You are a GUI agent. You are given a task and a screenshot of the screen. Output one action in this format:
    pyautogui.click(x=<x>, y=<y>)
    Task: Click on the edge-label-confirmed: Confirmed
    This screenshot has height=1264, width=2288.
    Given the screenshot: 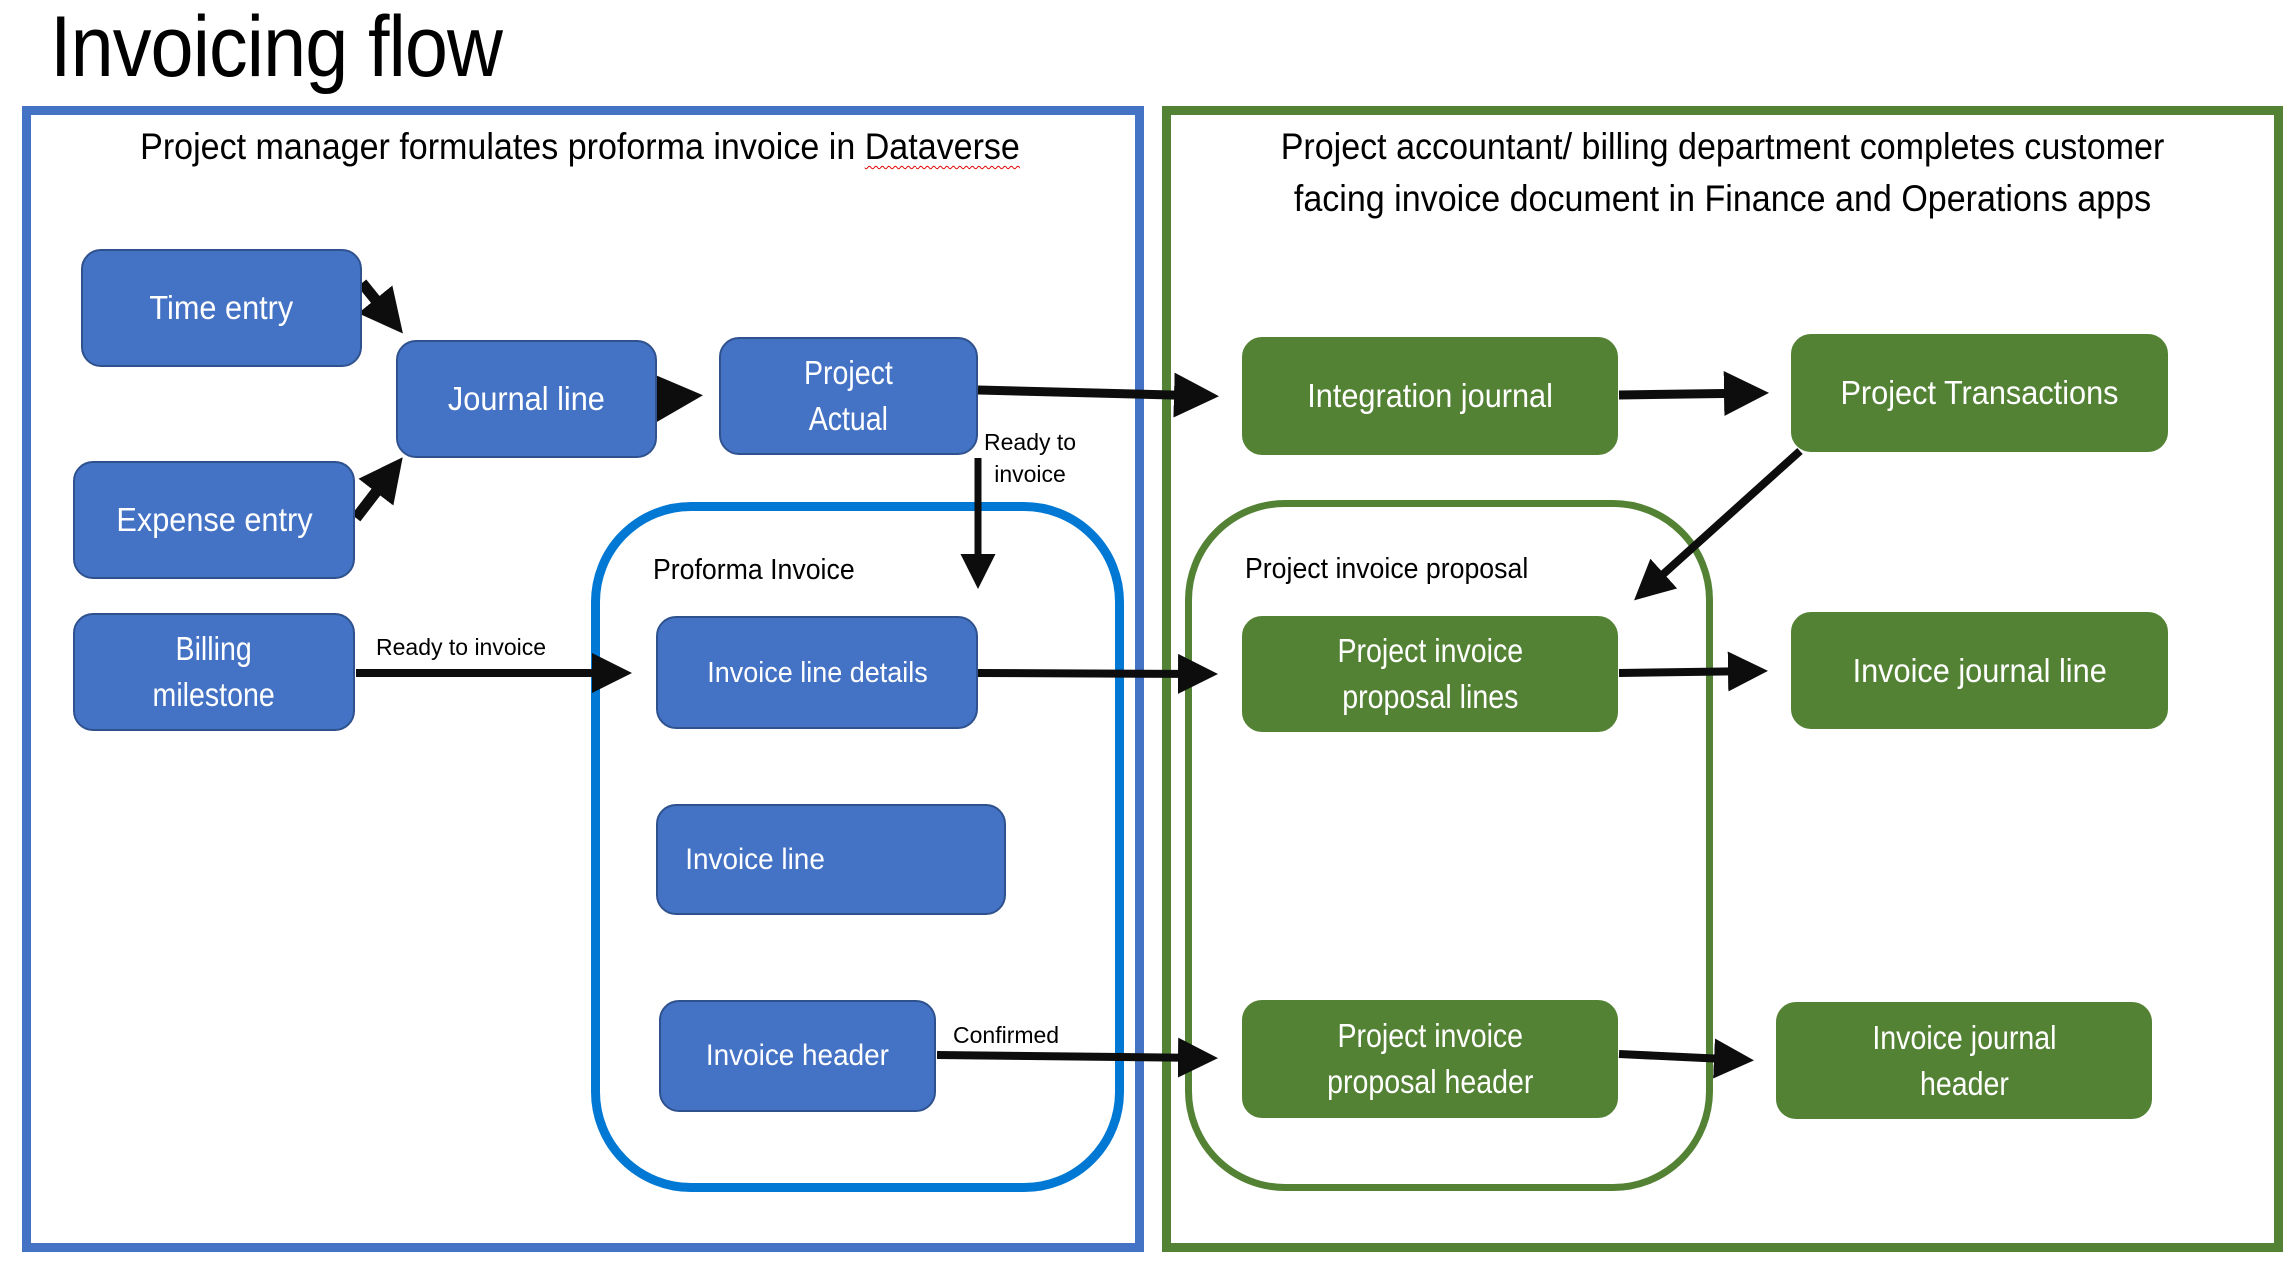 What is the action you would take?
    pyautogui.click(x=1006, y=1035)
    